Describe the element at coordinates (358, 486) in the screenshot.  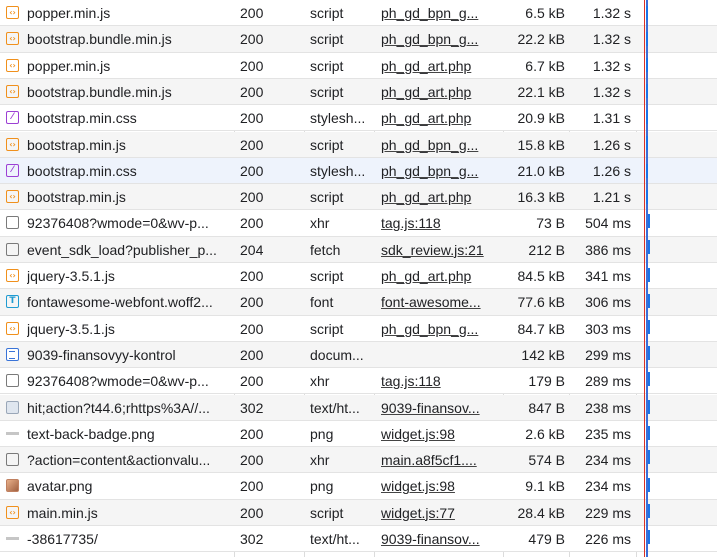
I see `request-row: avatar.png 200 png widget.js:98 9.1 kB 234 ms` at that location.